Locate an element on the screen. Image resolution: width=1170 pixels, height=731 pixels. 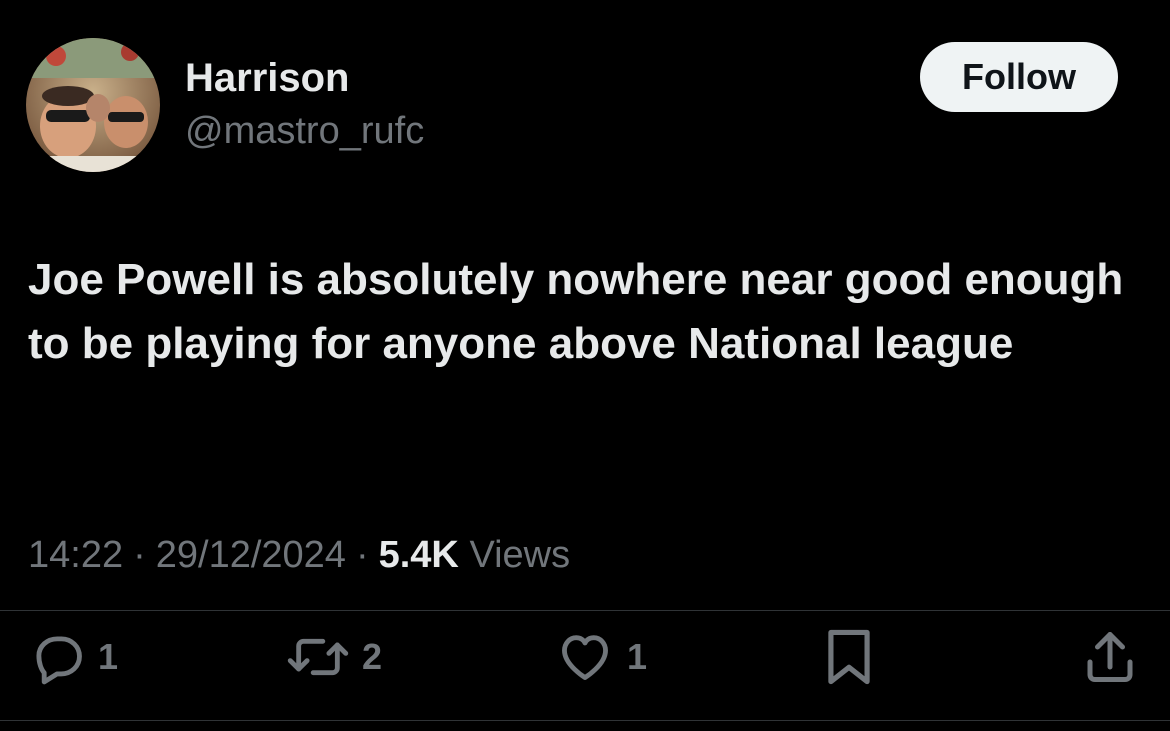
share-icon is located at coordinates (1110, 657).